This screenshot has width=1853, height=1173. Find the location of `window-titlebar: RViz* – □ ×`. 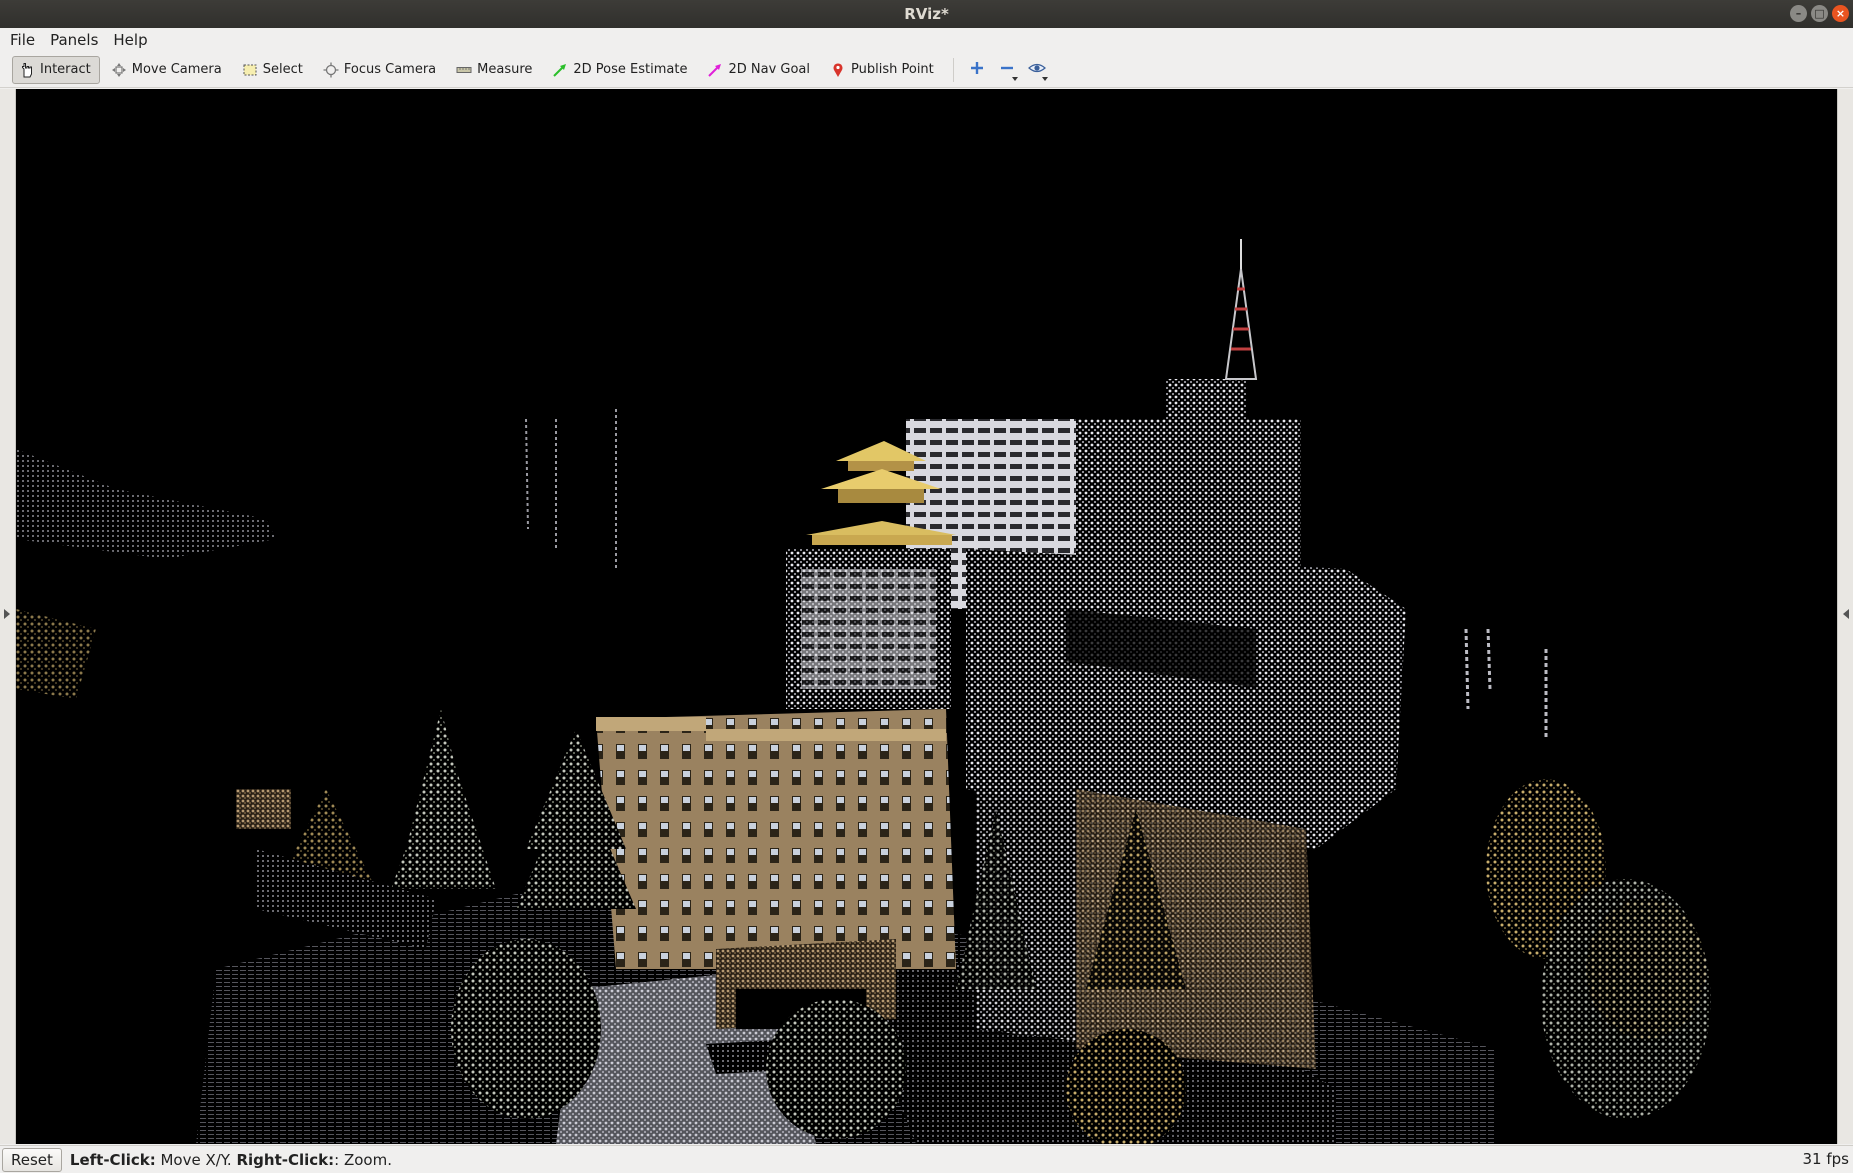

window-titlebar: RViz* – □ × is located at coordinates (926, 14).